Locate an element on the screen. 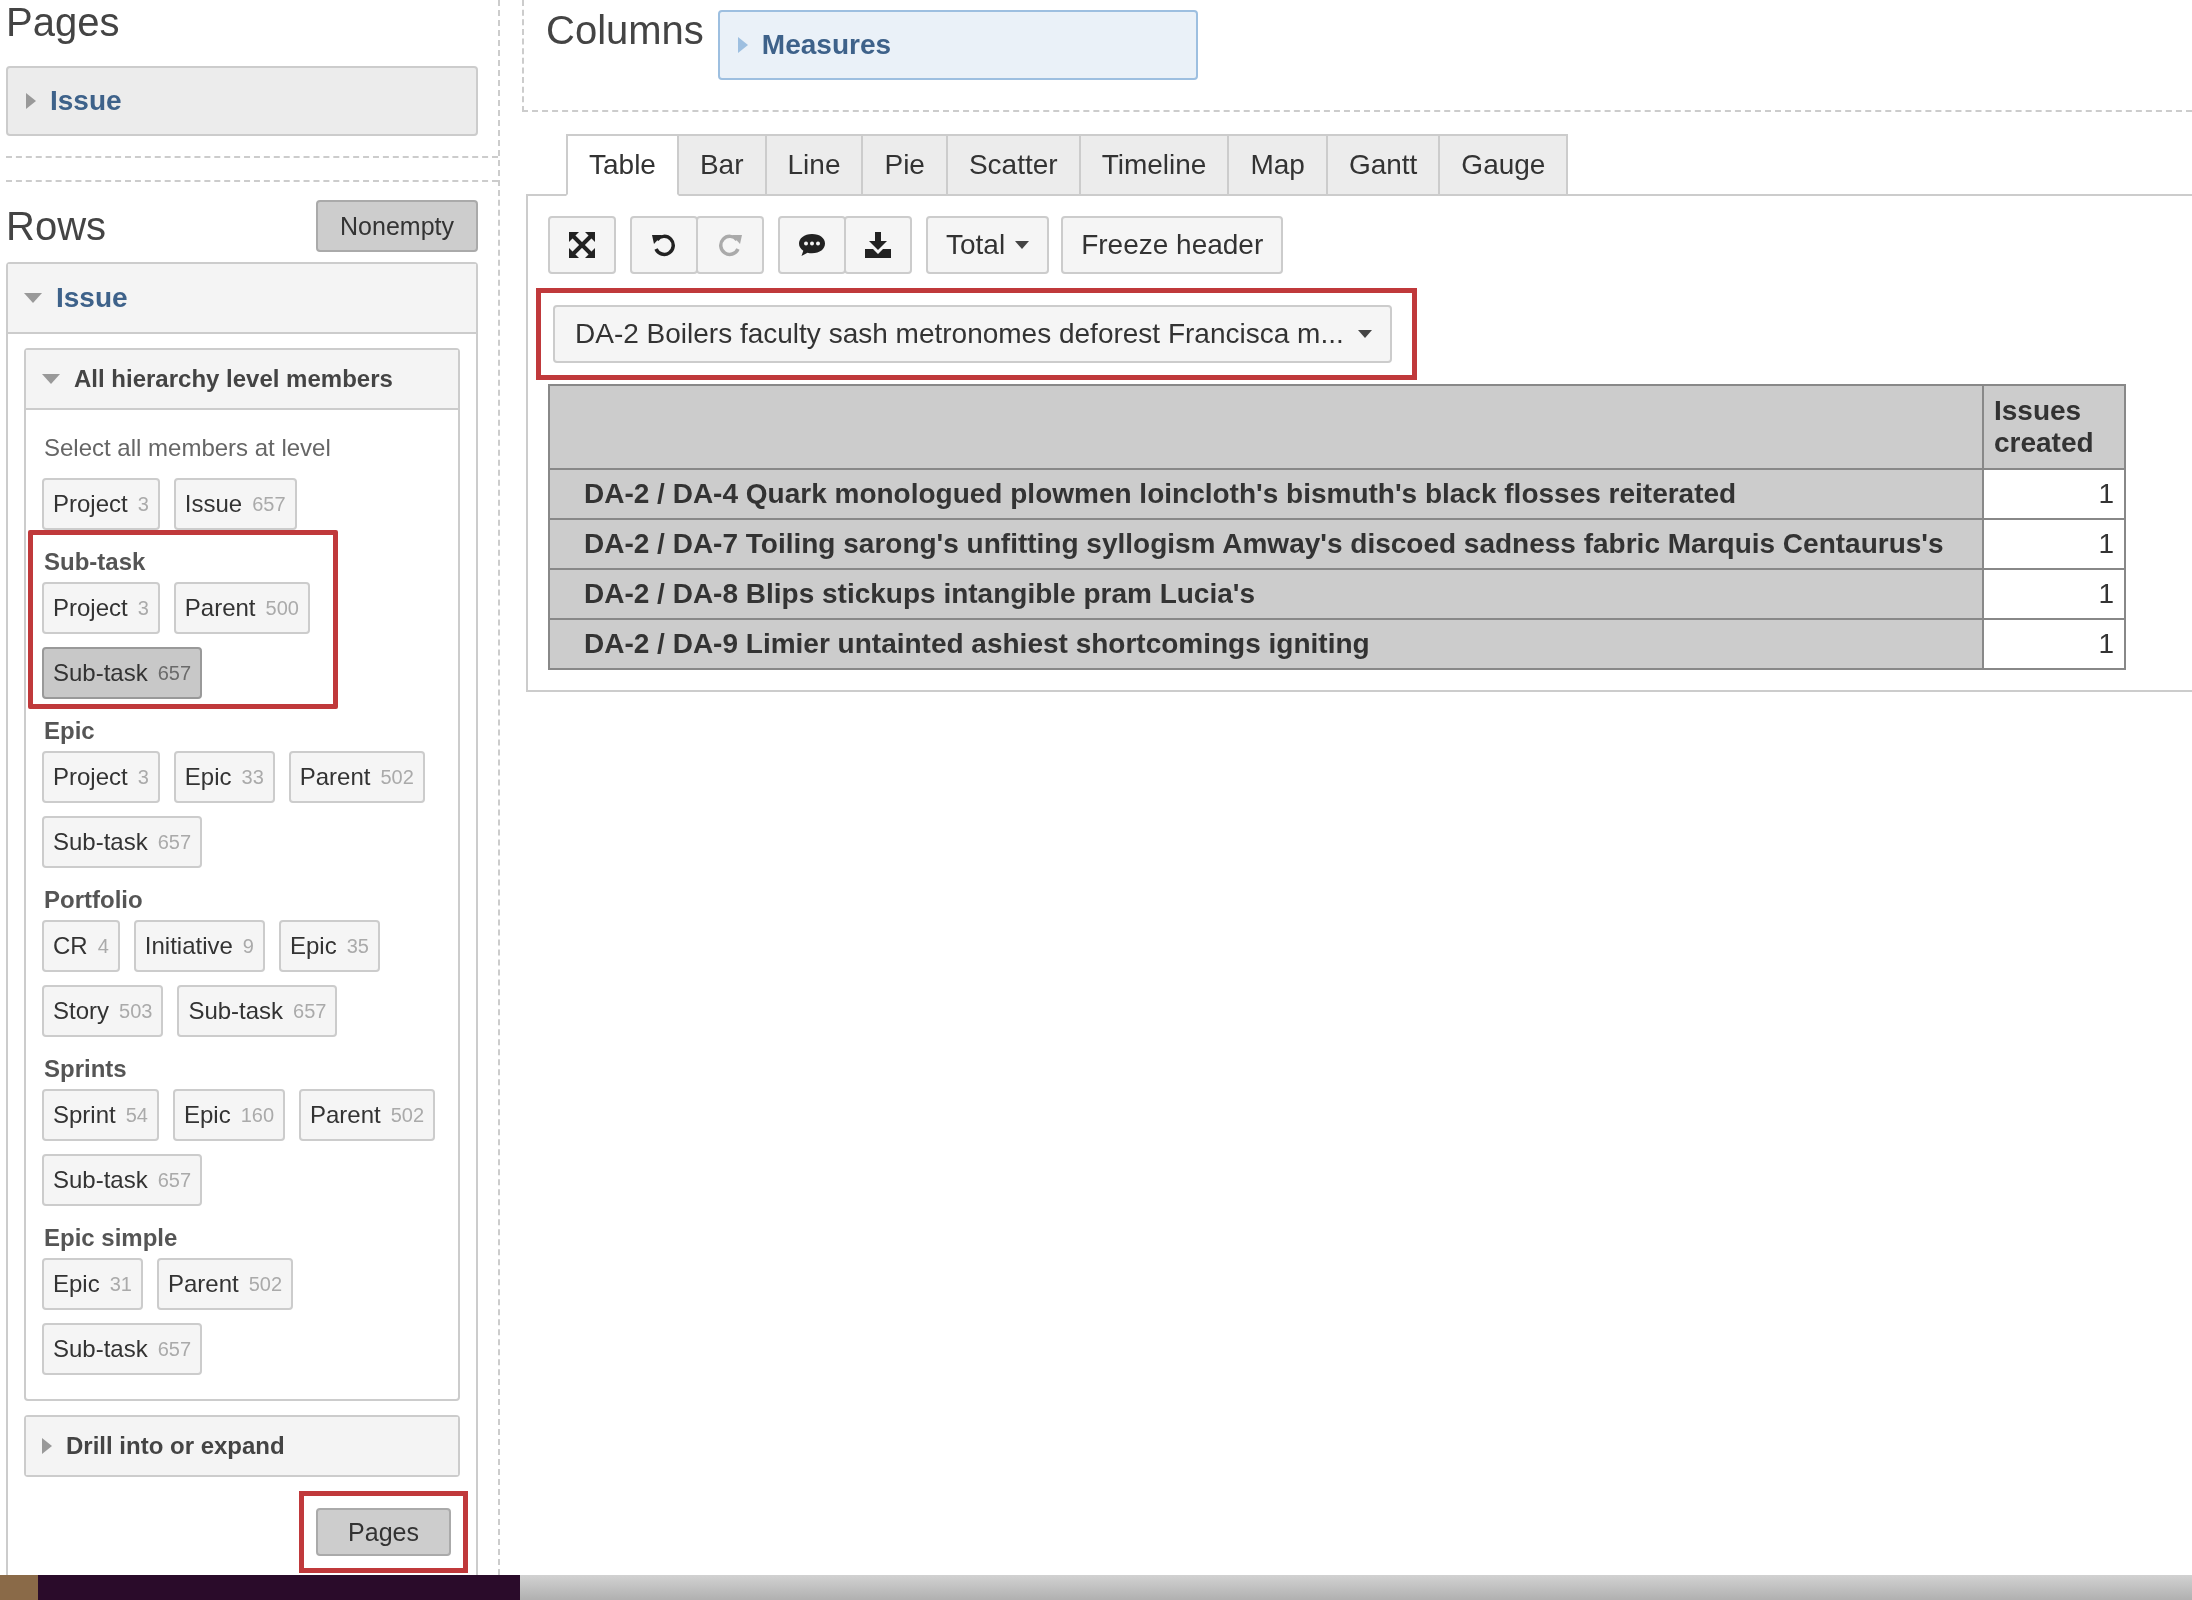 The height and width of the screenshot is (1600, 2192). pages-button: Pages is located at coordinates (383, 1532).